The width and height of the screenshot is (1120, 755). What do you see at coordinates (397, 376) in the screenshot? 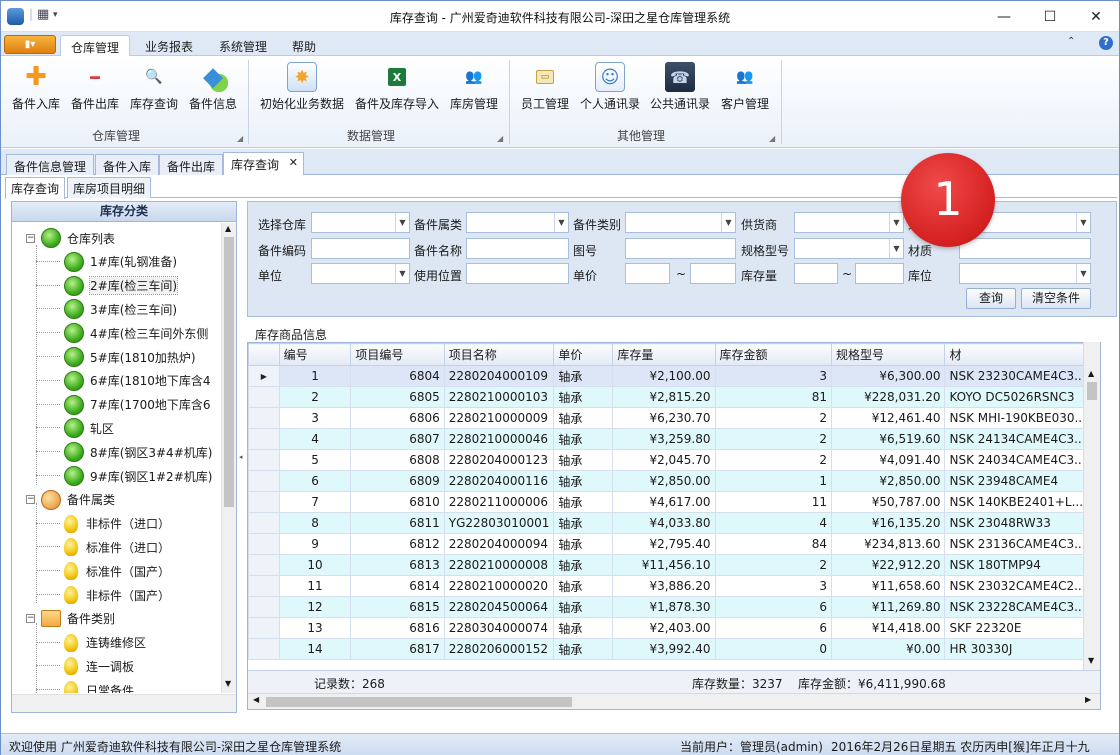
I see `table-cell: 6804` at bounding box center [397, 376].